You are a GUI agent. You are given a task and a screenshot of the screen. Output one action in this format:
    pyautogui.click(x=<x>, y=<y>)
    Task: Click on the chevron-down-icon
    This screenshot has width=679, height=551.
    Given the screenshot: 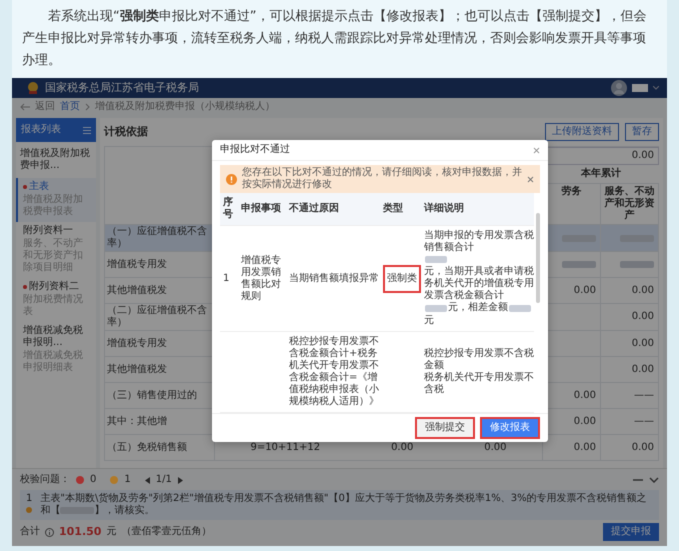 What is the action you would take?
    pyautogui.click(x=654, y=480)
    